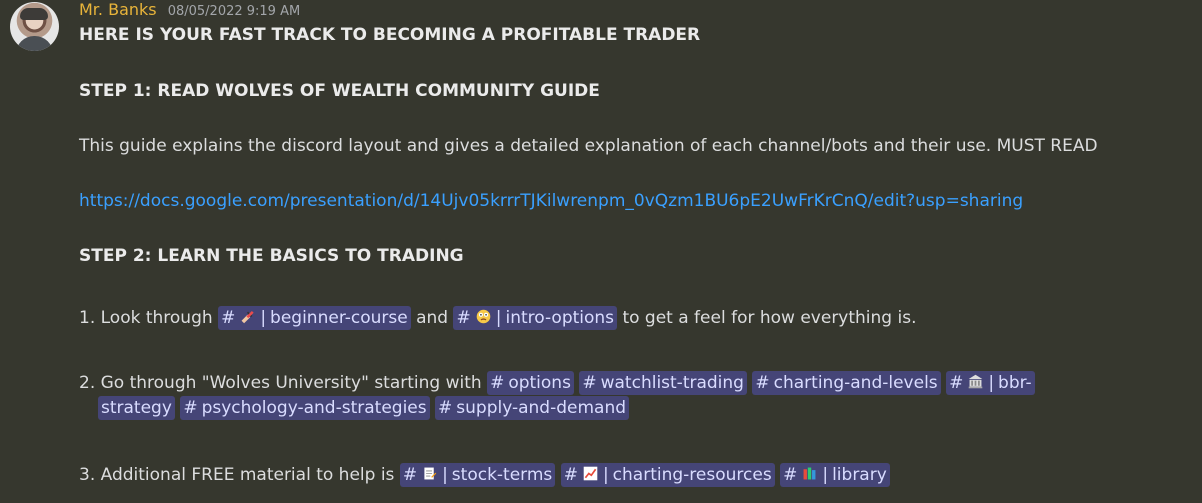 This screenshot has height=503, width=1202. I want to click on channel-mention-watchlist-trading: # watchlist-trading, so click(663, 383).